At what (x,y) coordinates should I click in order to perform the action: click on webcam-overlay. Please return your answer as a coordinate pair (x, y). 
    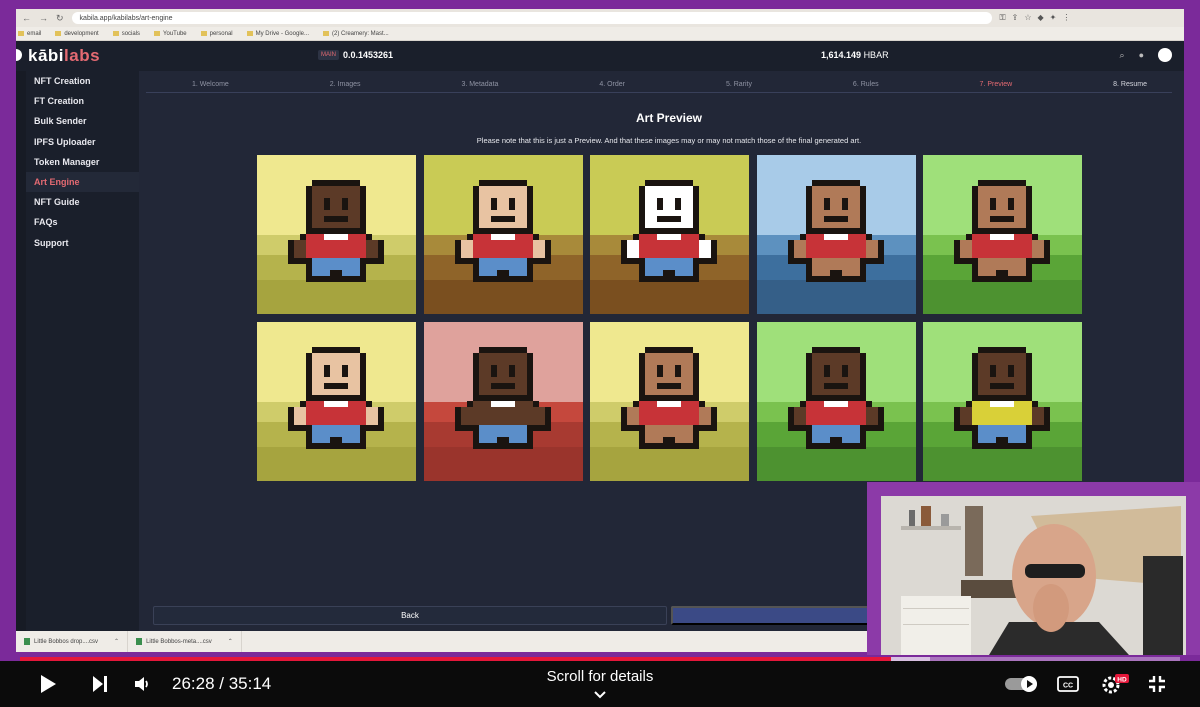
    Looking at the image, I should click on (1033, 568).